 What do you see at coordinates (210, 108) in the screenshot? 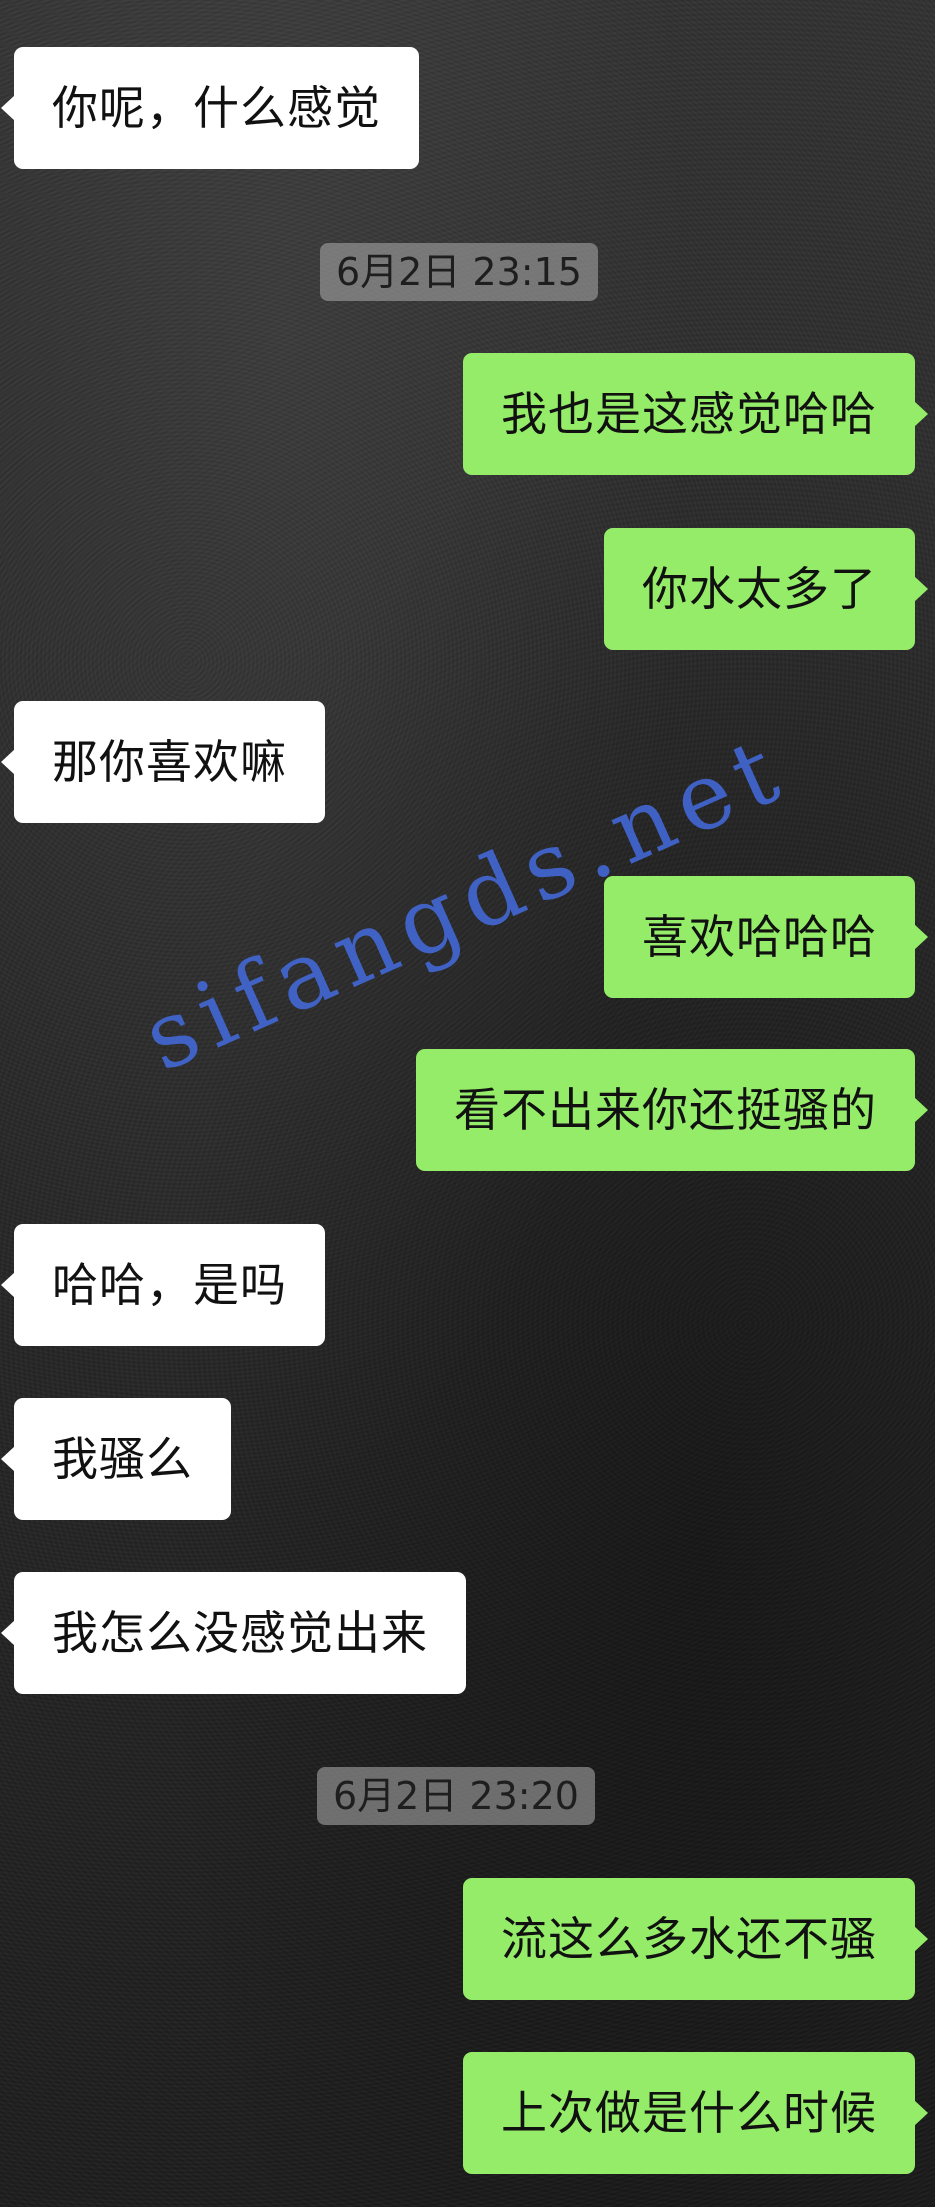
I see `incoming-message-bubble: 你呢，什么感觉` at bounding box center [210, 108].